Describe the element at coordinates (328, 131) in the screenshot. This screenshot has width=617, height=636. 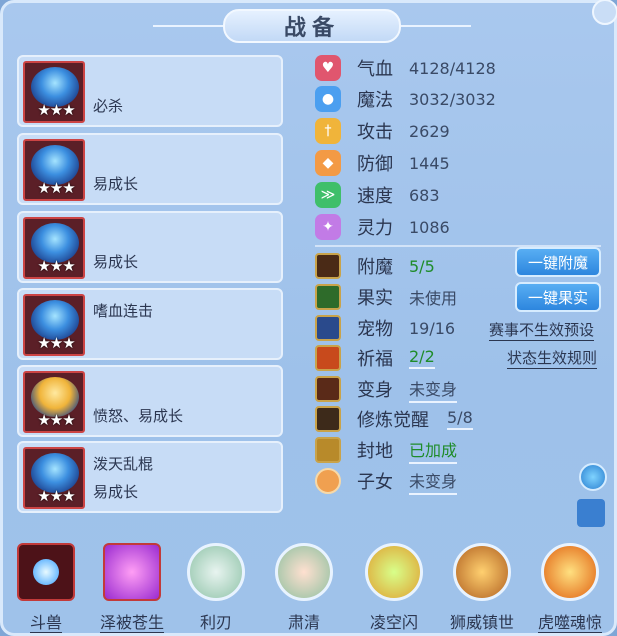
I see `sword-icon: †` at that location.